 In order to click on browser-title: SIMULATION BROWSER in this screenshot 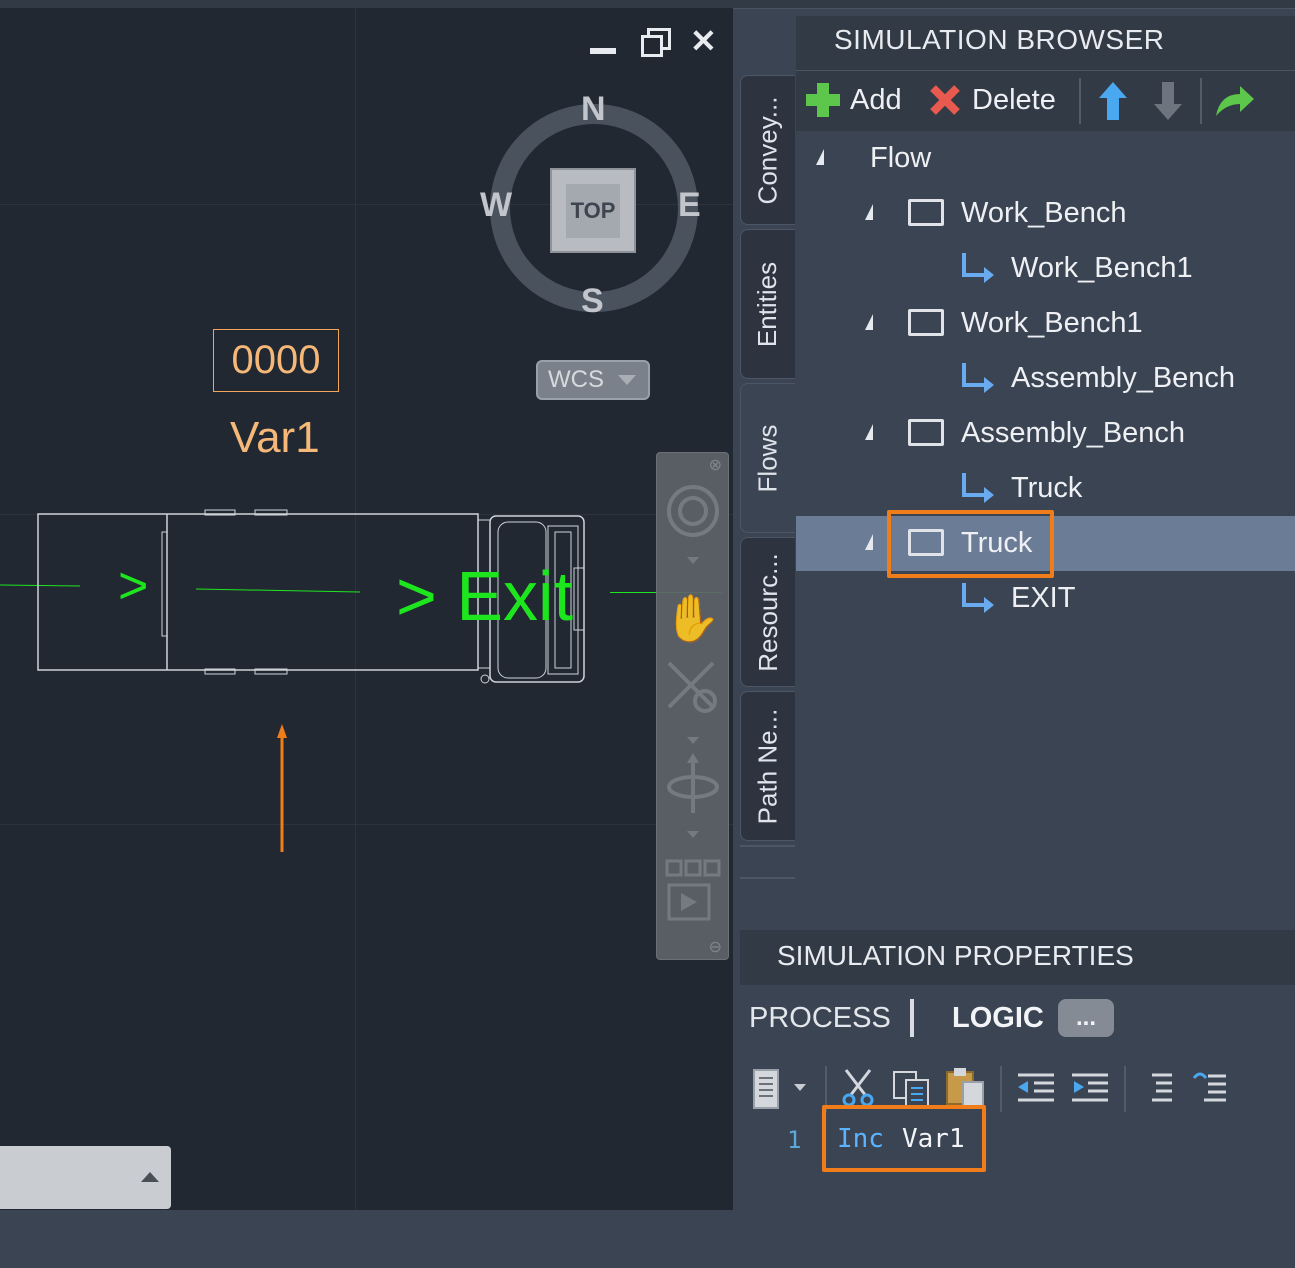, I will do `click(999, 39)`.